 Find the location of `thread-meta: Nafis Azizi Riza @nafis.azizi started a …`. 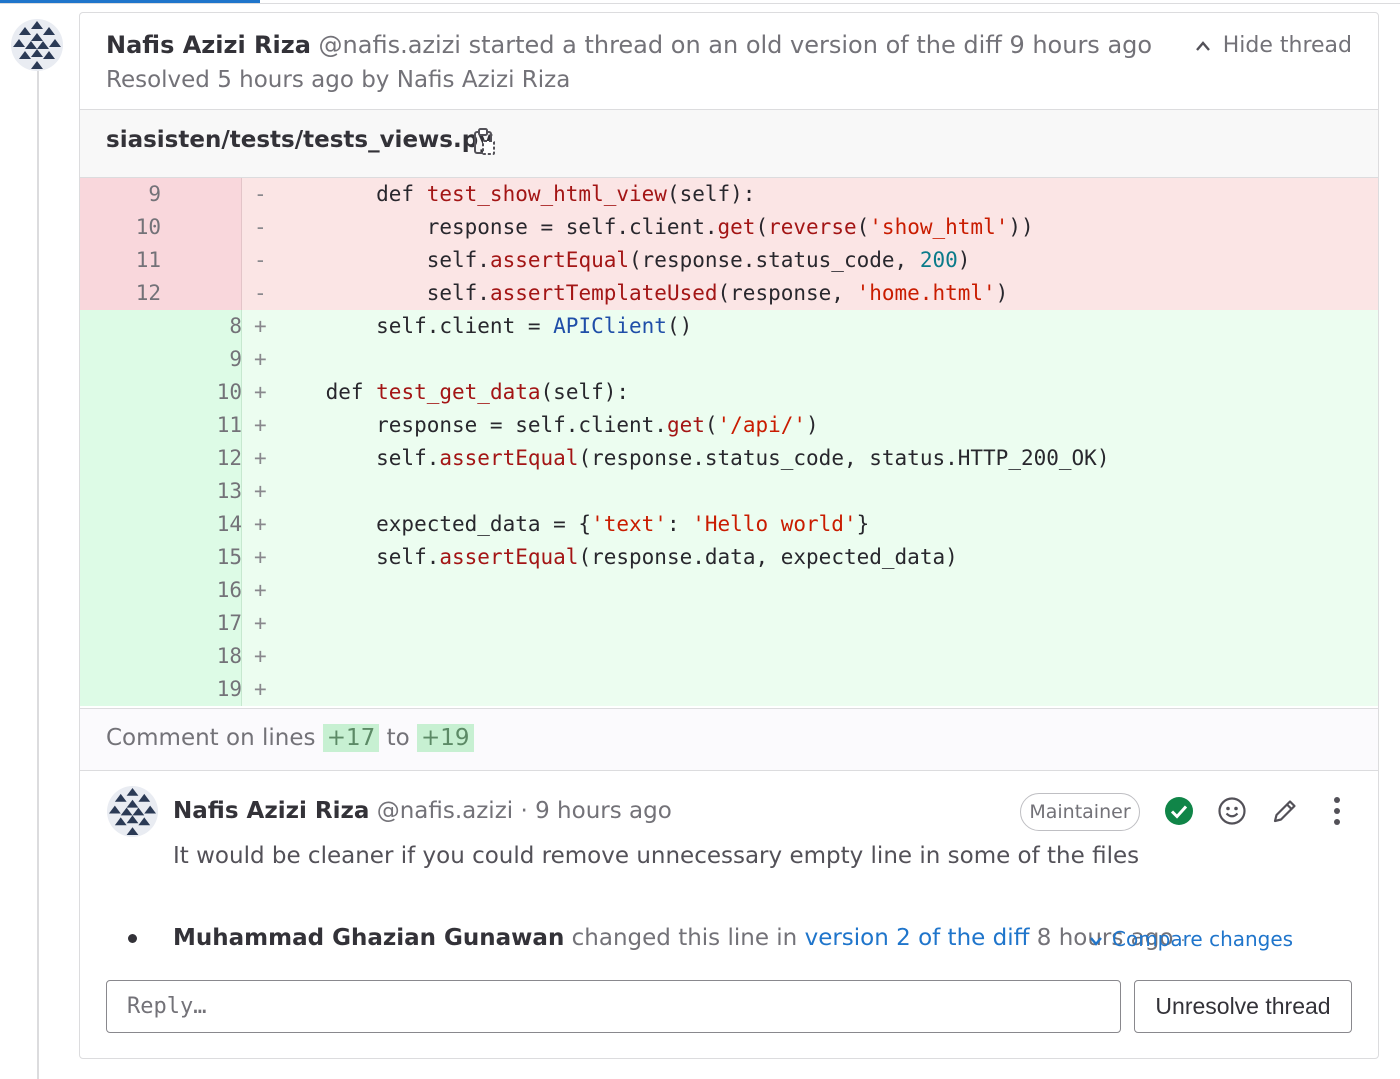

thread-meta: Nafis Azizi Riza @nafis.azizi started a … is located at coordinates (629, 45).